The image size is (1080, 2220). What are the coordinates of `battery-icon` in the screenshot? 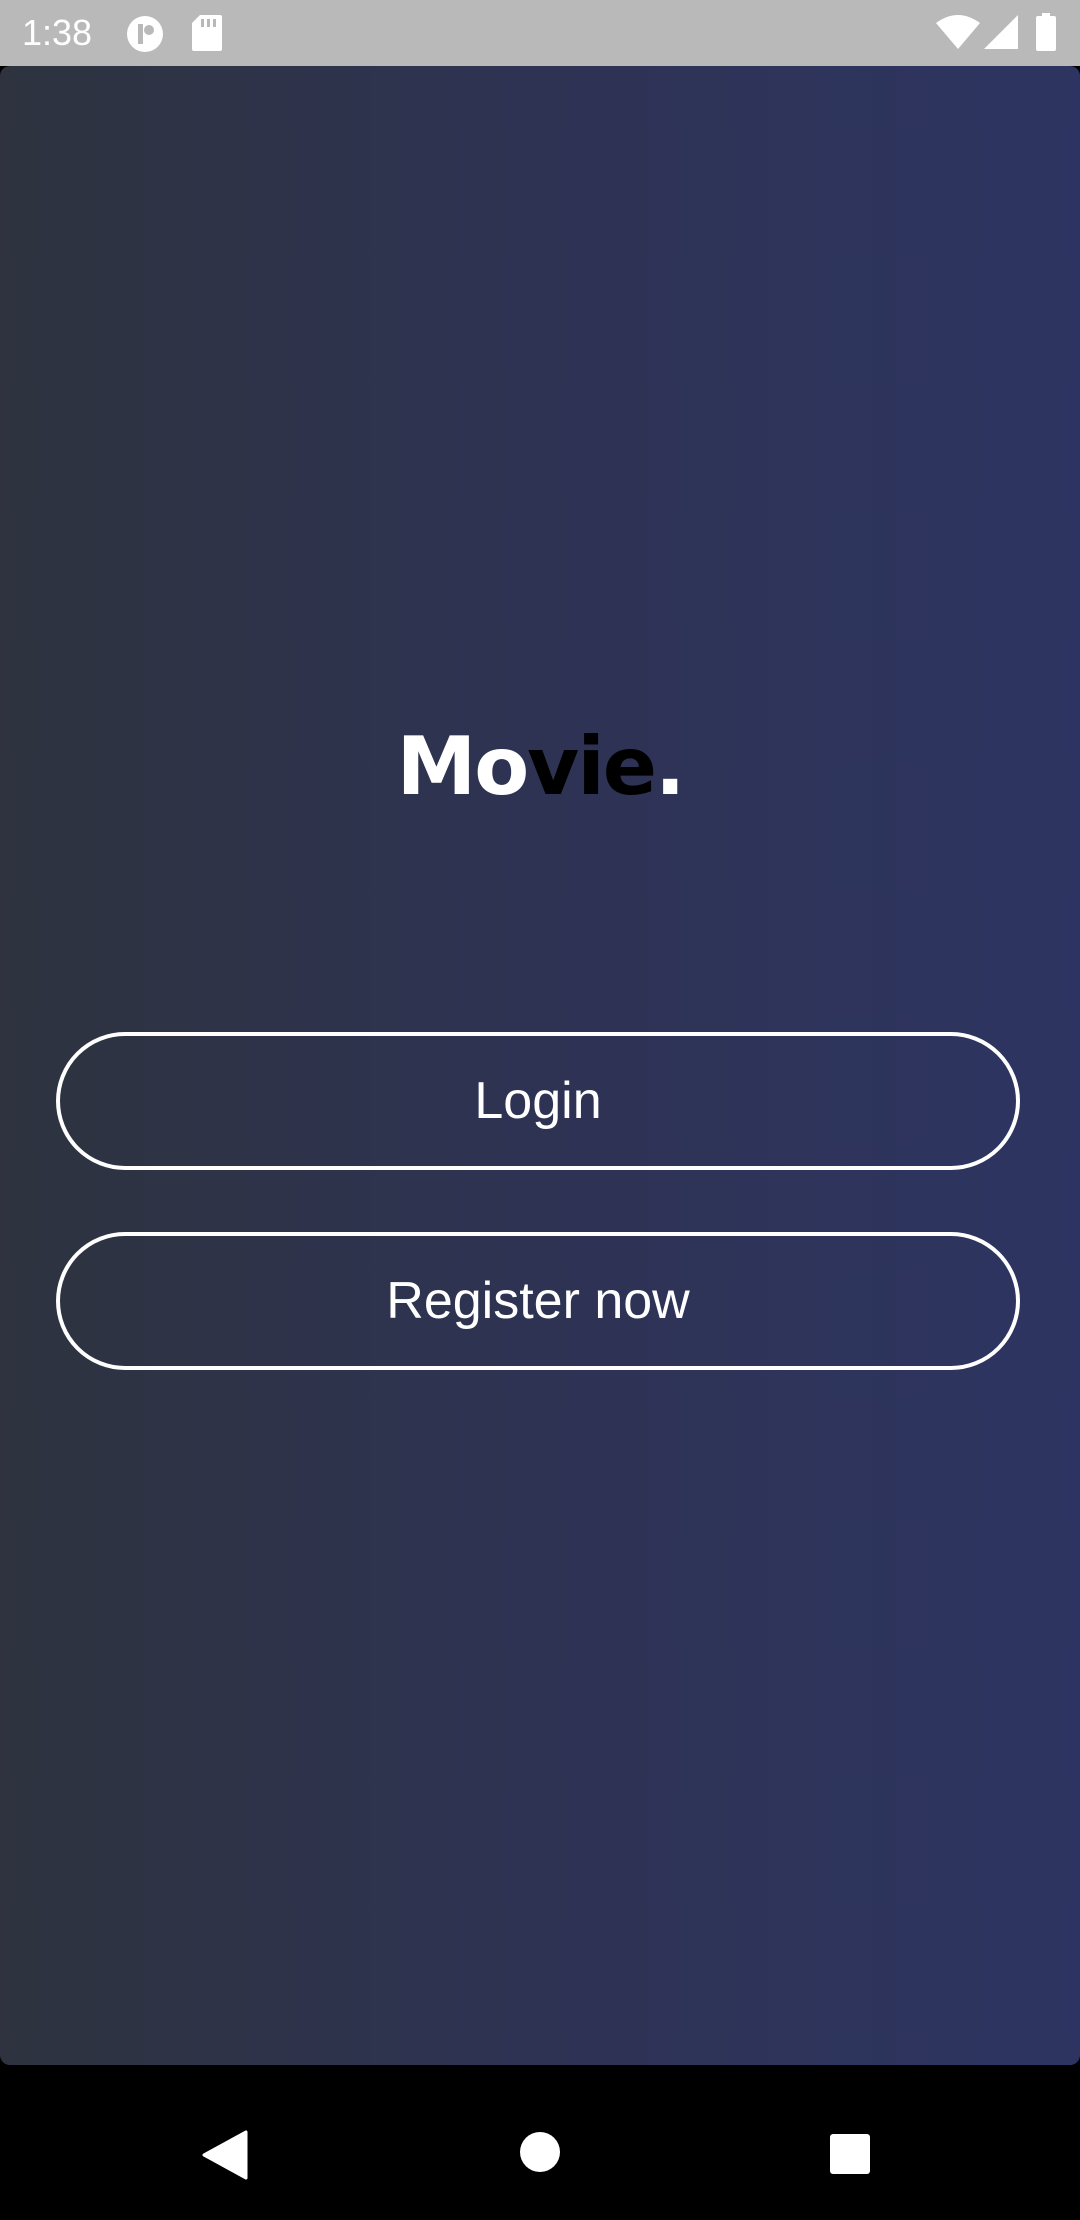 It's located at (1046, 32).